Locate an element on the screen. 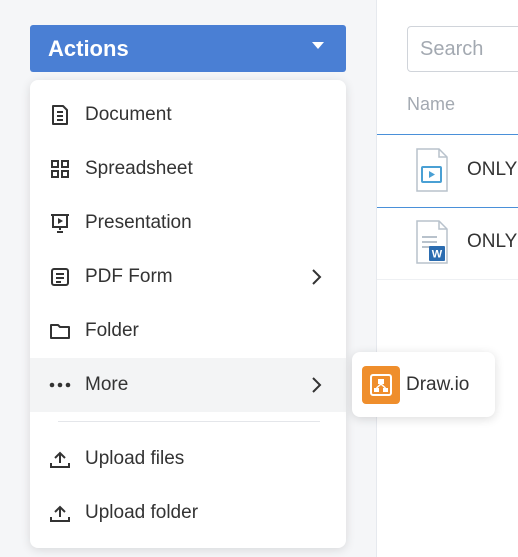 This screenshot has height=557, width=518. row-divider is located at coordinates (447, 279).